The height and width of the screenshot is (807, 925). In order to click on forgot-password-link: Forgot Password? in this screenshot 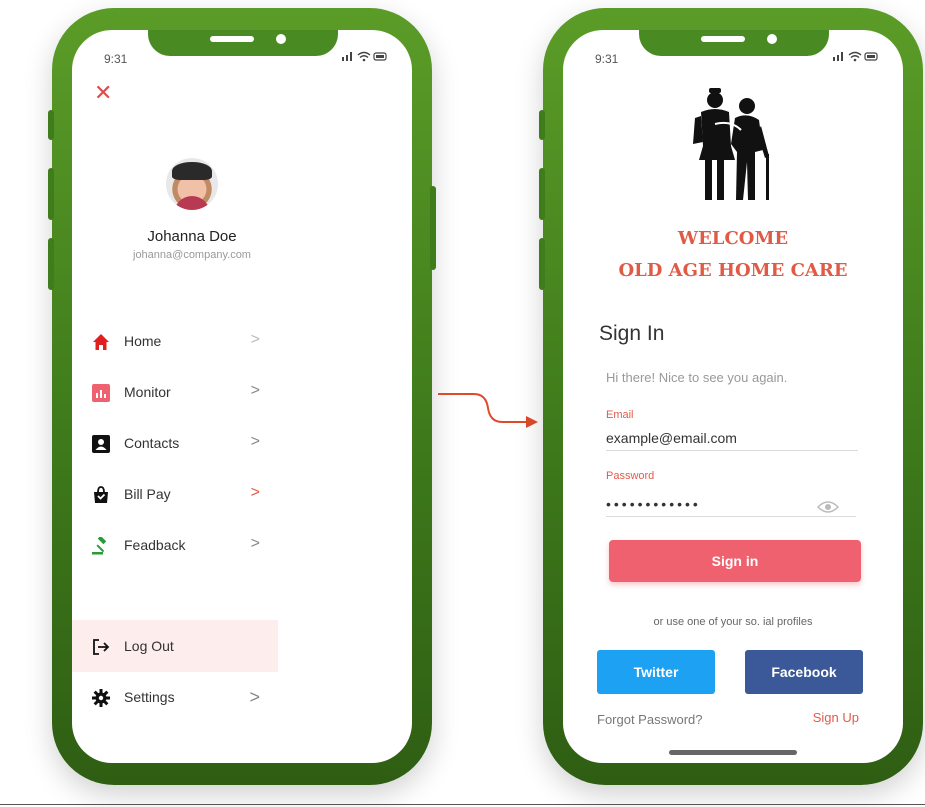, I will do `click(650, 719)`.